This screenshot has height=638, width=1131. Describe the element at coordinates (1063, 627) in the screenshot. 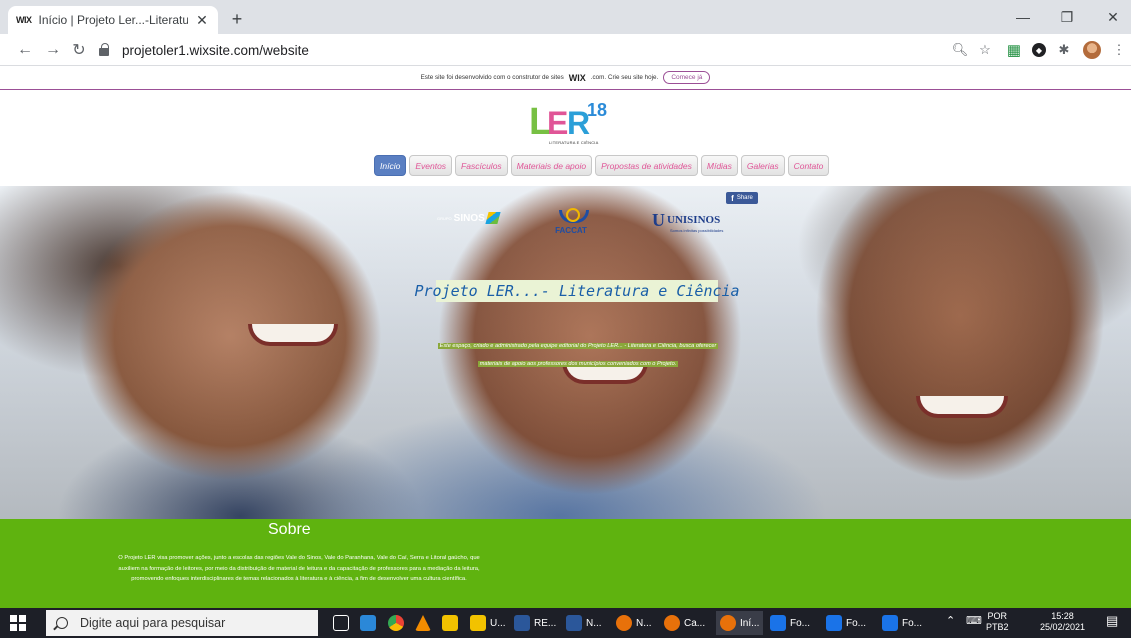

I see `clock-date: 25/02/2021` at that location.